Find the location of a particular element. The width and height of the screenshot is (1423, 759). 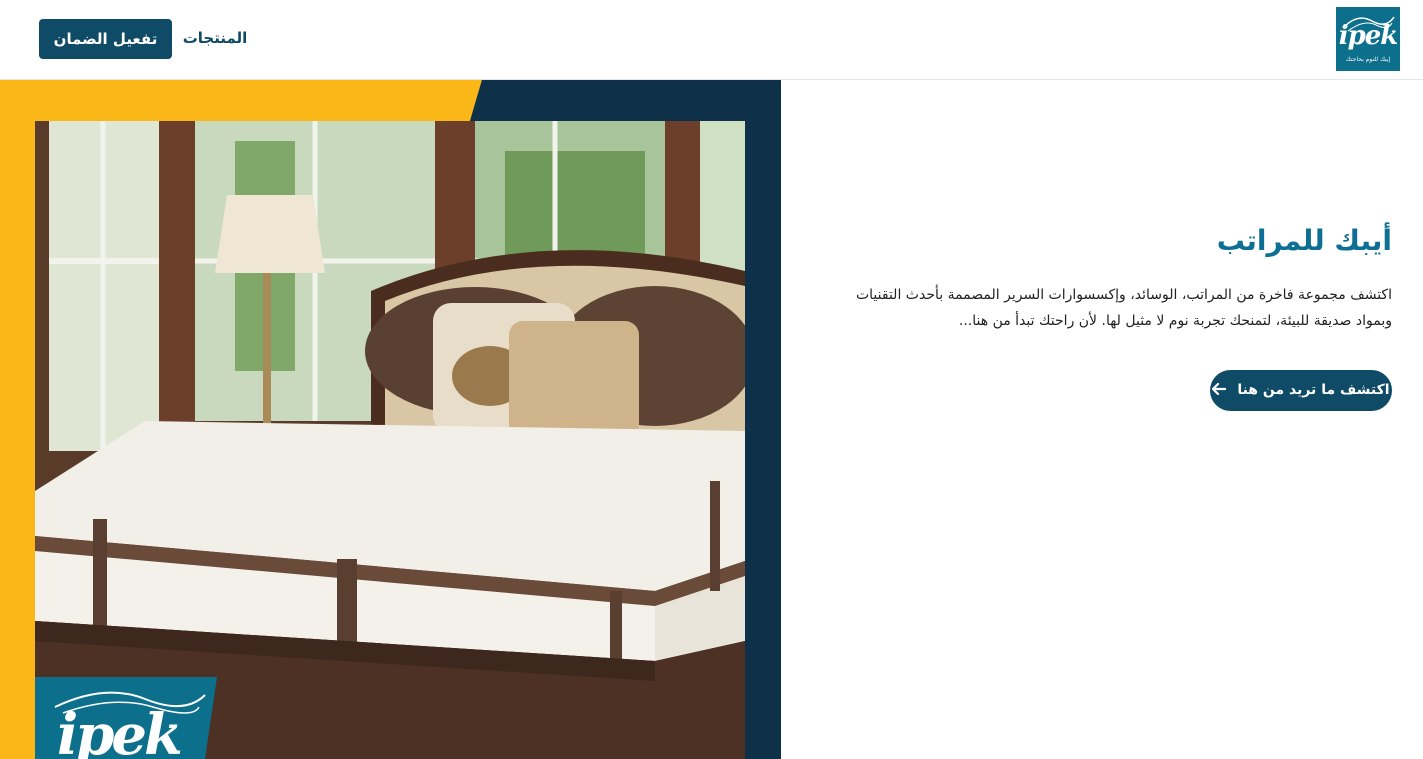

logo-wordmark: ipek is located at coordinates (1368, 36).